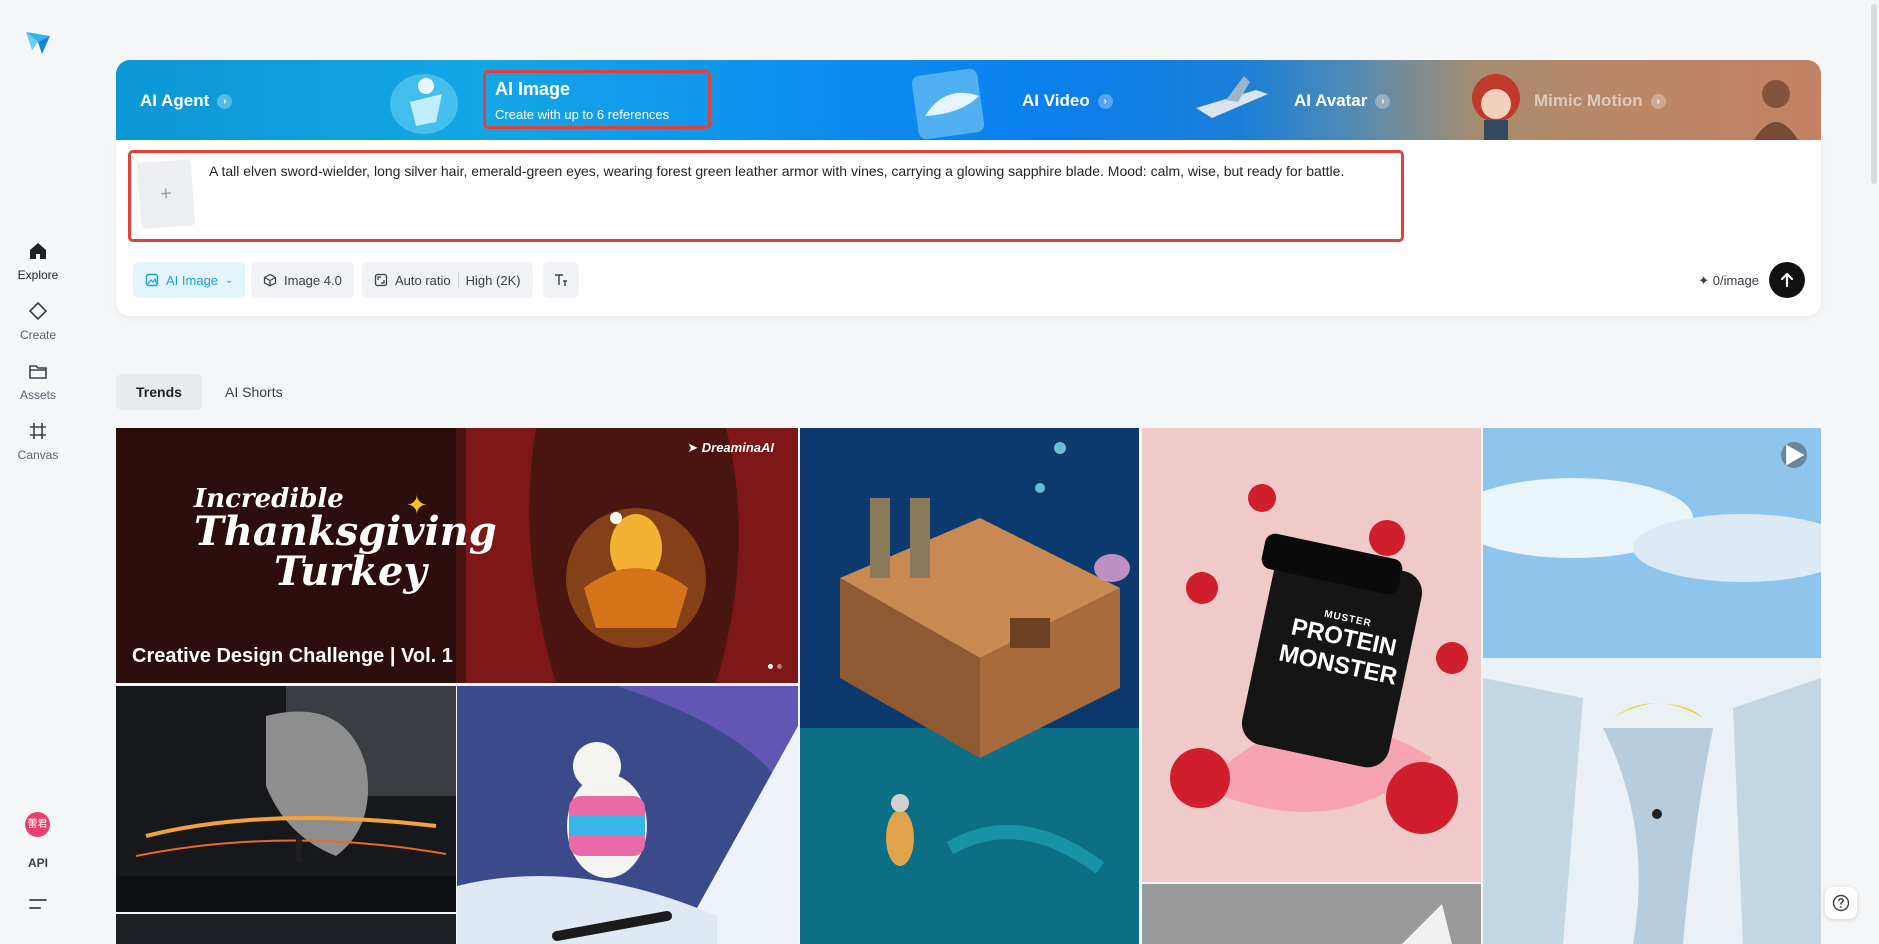  Describe the element at coordinates (38, 382) in the screenshot. I see `nav-assets: Assets` at that location.